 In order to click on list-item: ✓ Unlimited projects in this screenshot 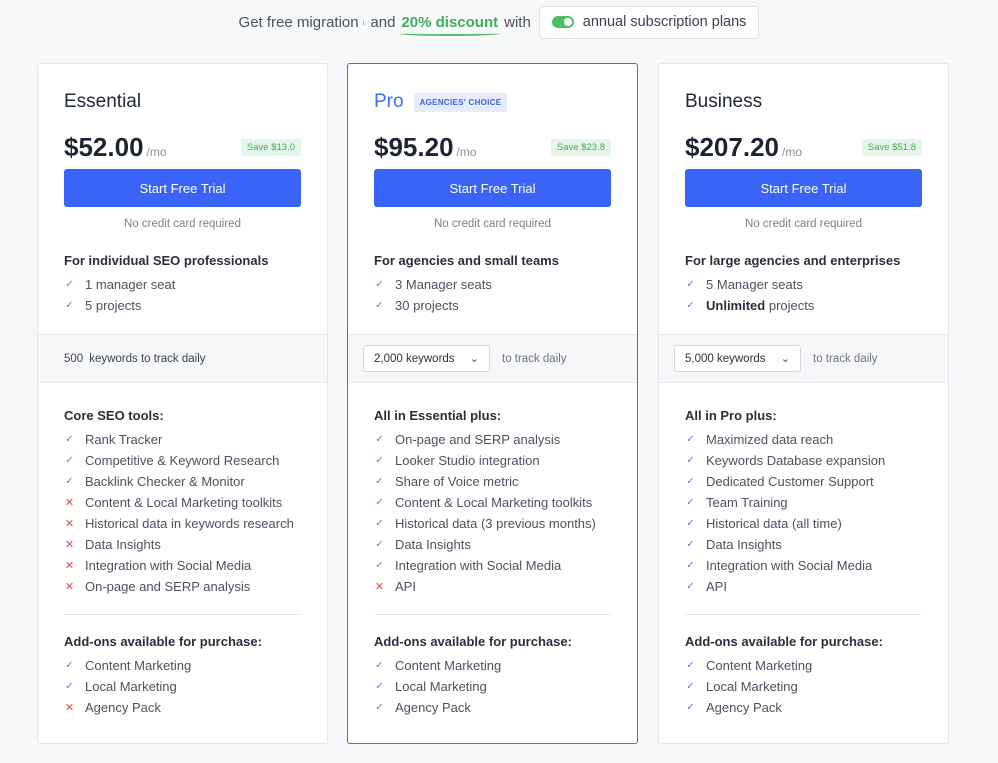, I will do `click(749, 305)`.